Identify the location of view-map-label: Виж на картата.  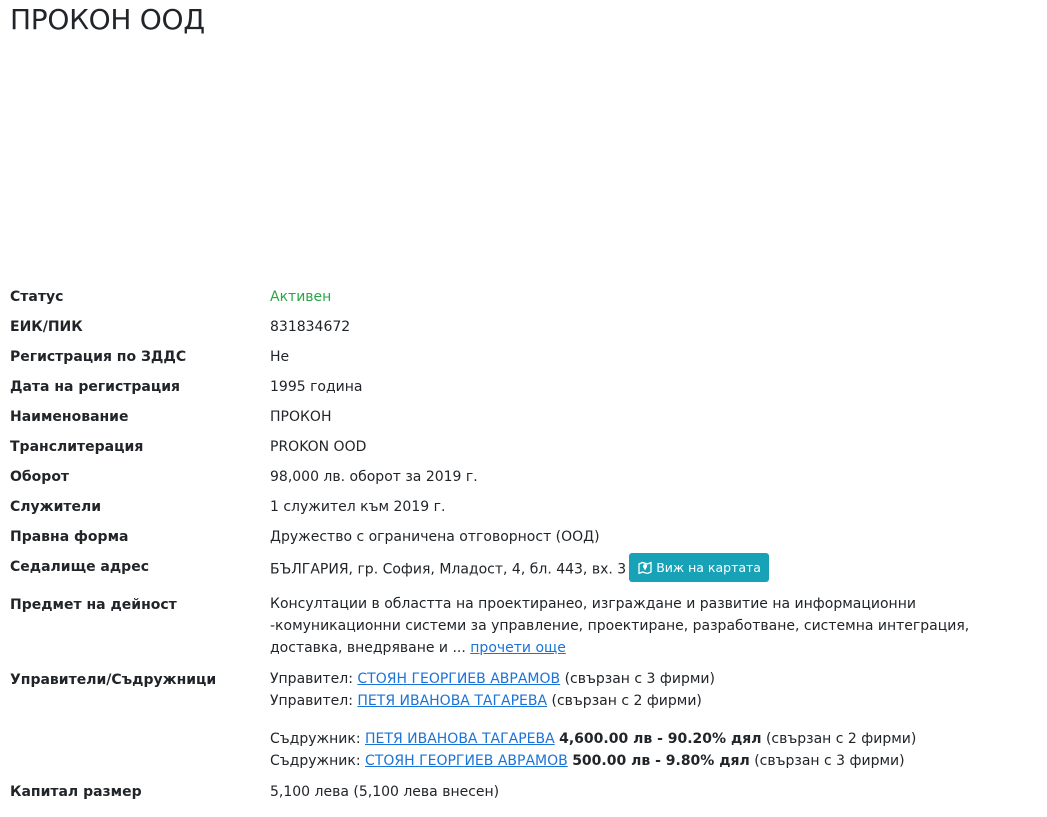
(708, 567).